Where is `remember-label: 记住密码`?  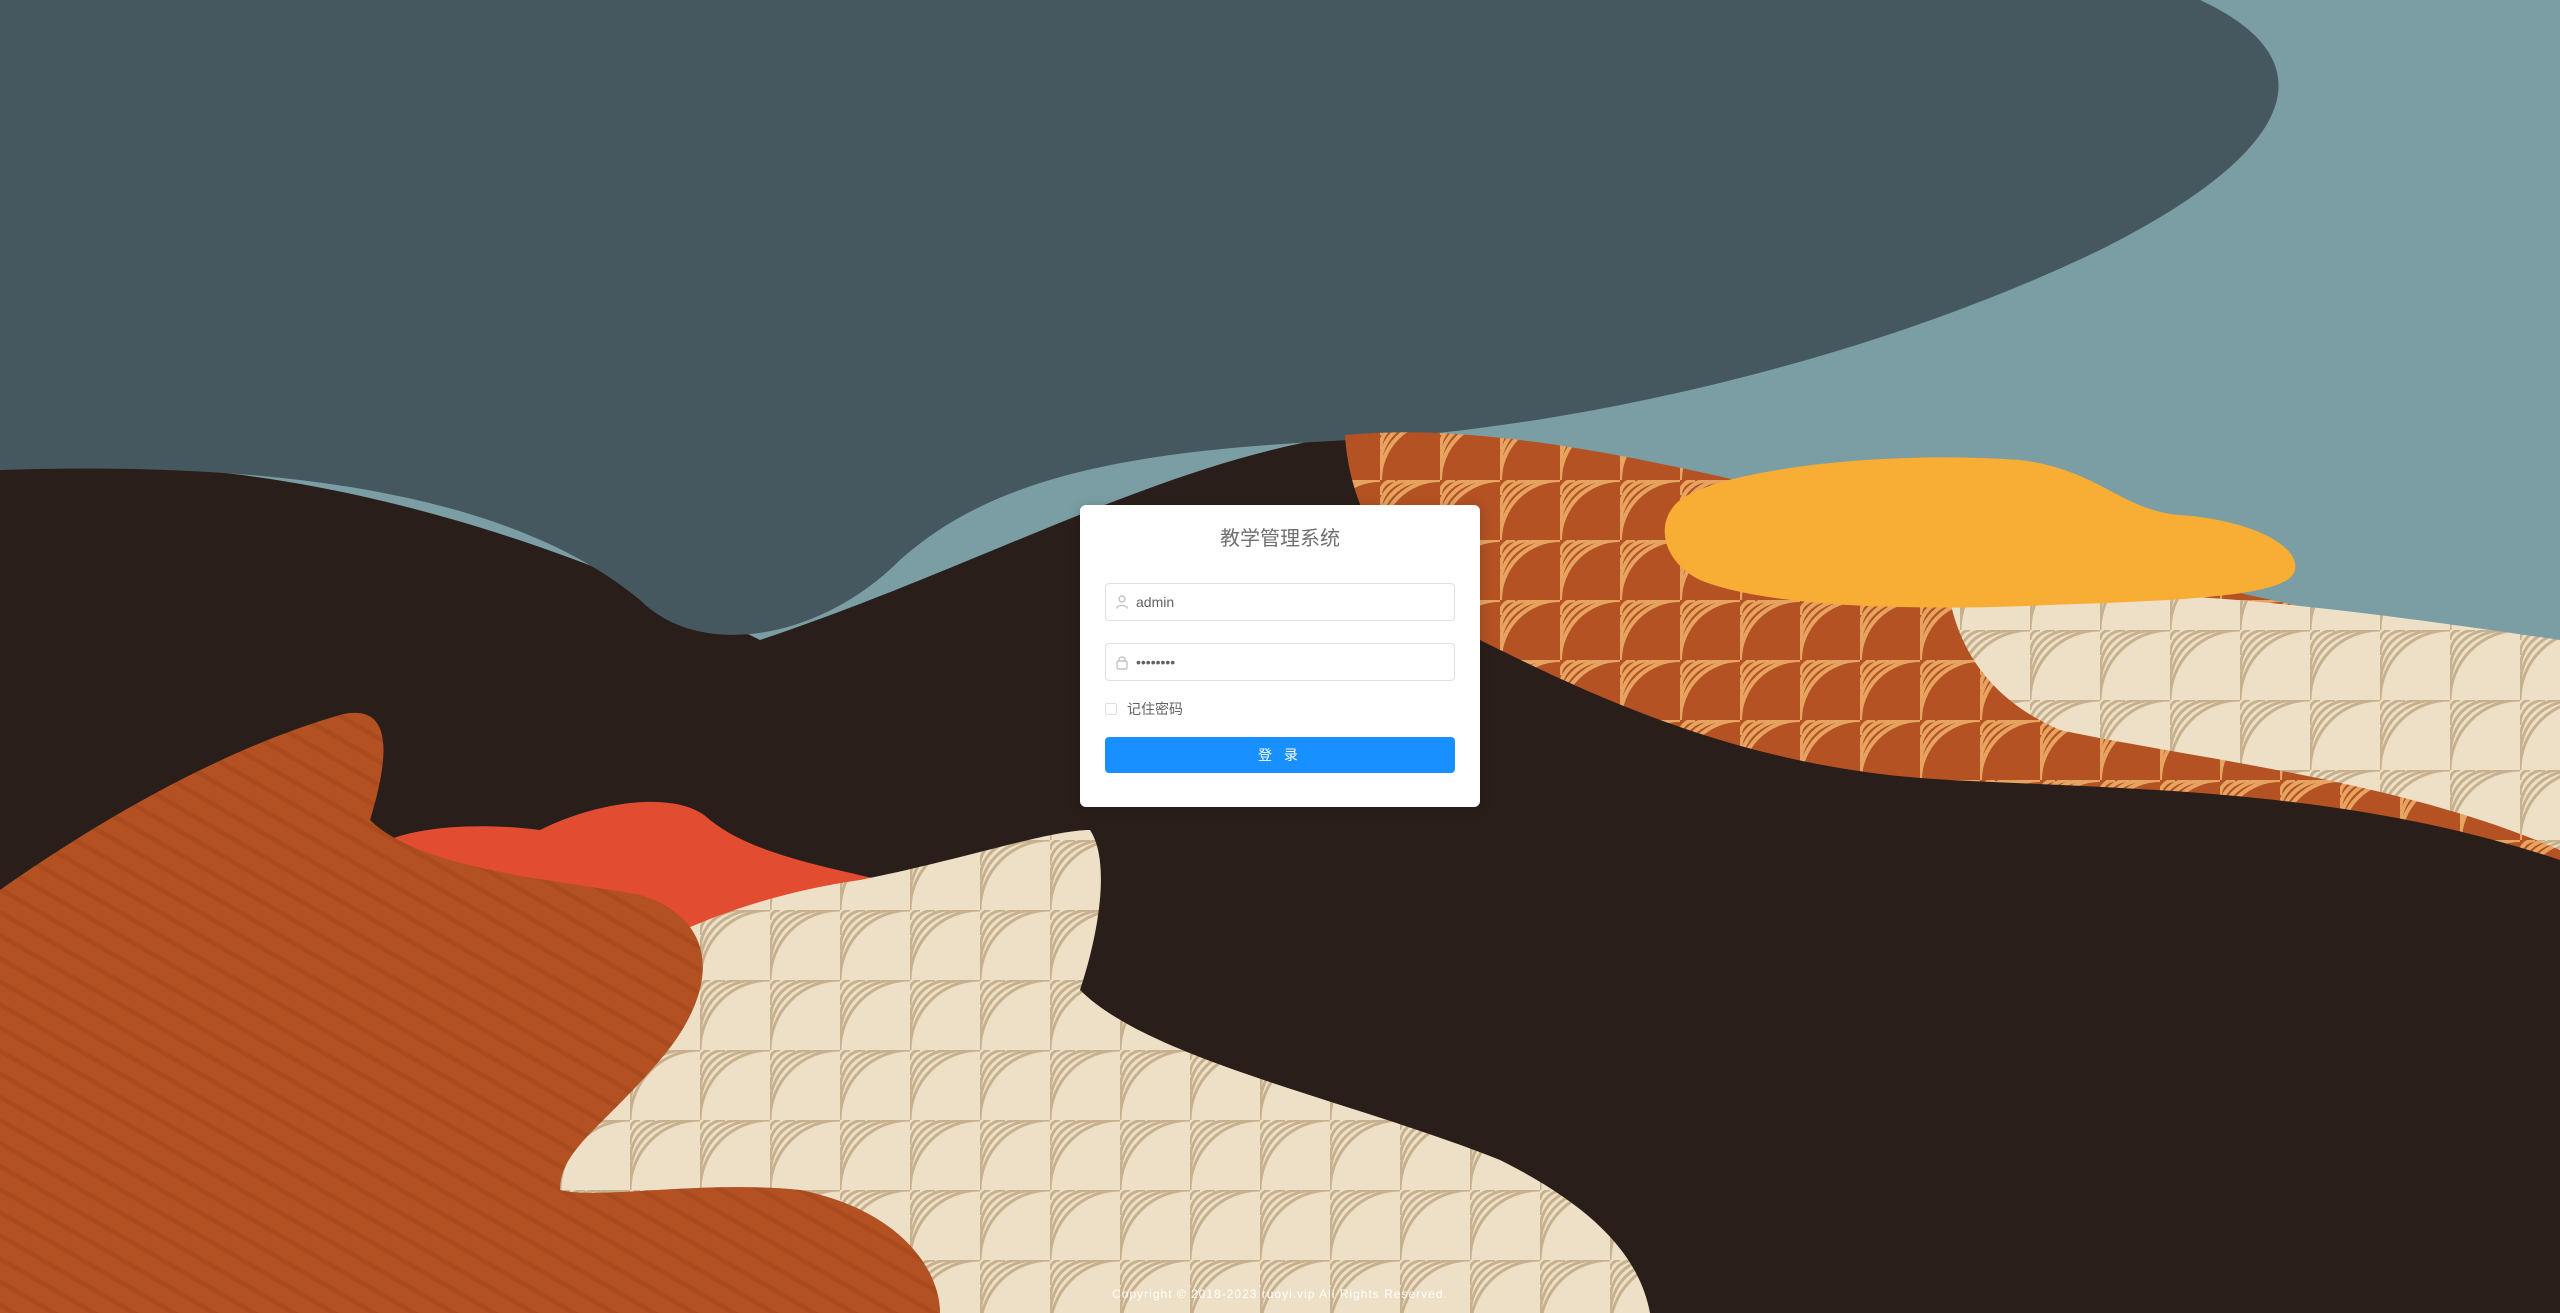 remember-label: 记住密码 is located at coordinates (1155, 709).